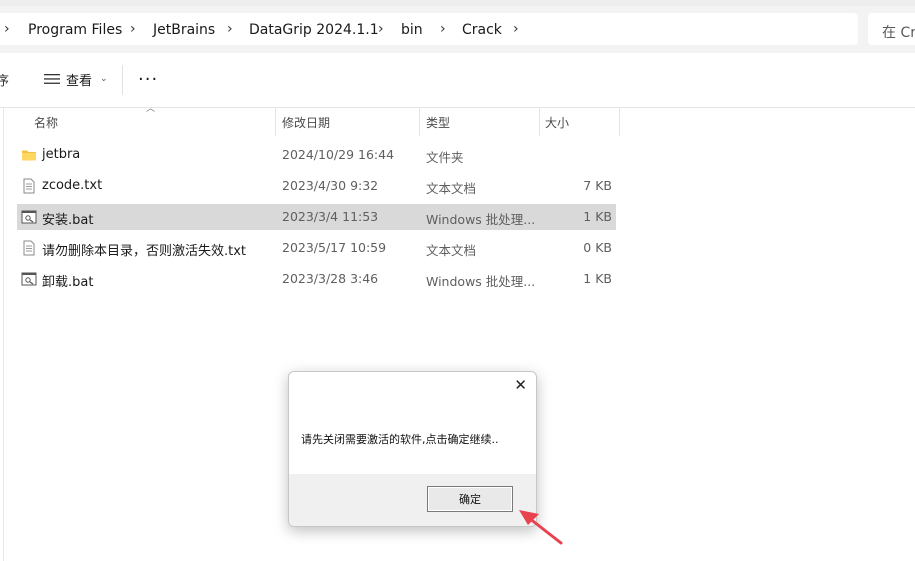  Describe the element at coordinates (61, 154) in the screenshot. I see `file-name: jetbra` at that location.